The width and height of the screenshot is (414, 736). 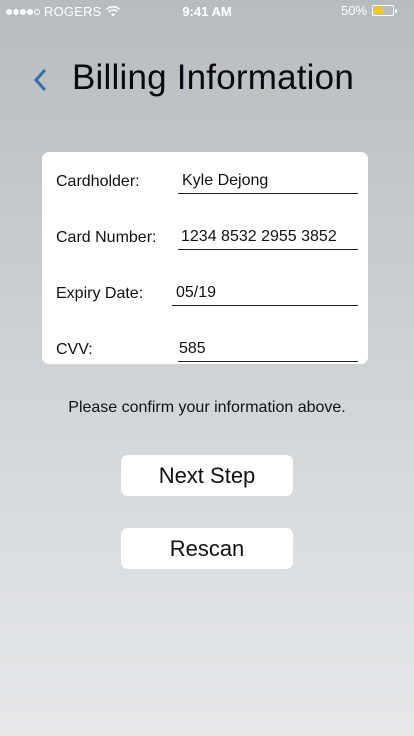 I want to click on confirm-message: Please confirm your information above., so click(x=207, y=407).